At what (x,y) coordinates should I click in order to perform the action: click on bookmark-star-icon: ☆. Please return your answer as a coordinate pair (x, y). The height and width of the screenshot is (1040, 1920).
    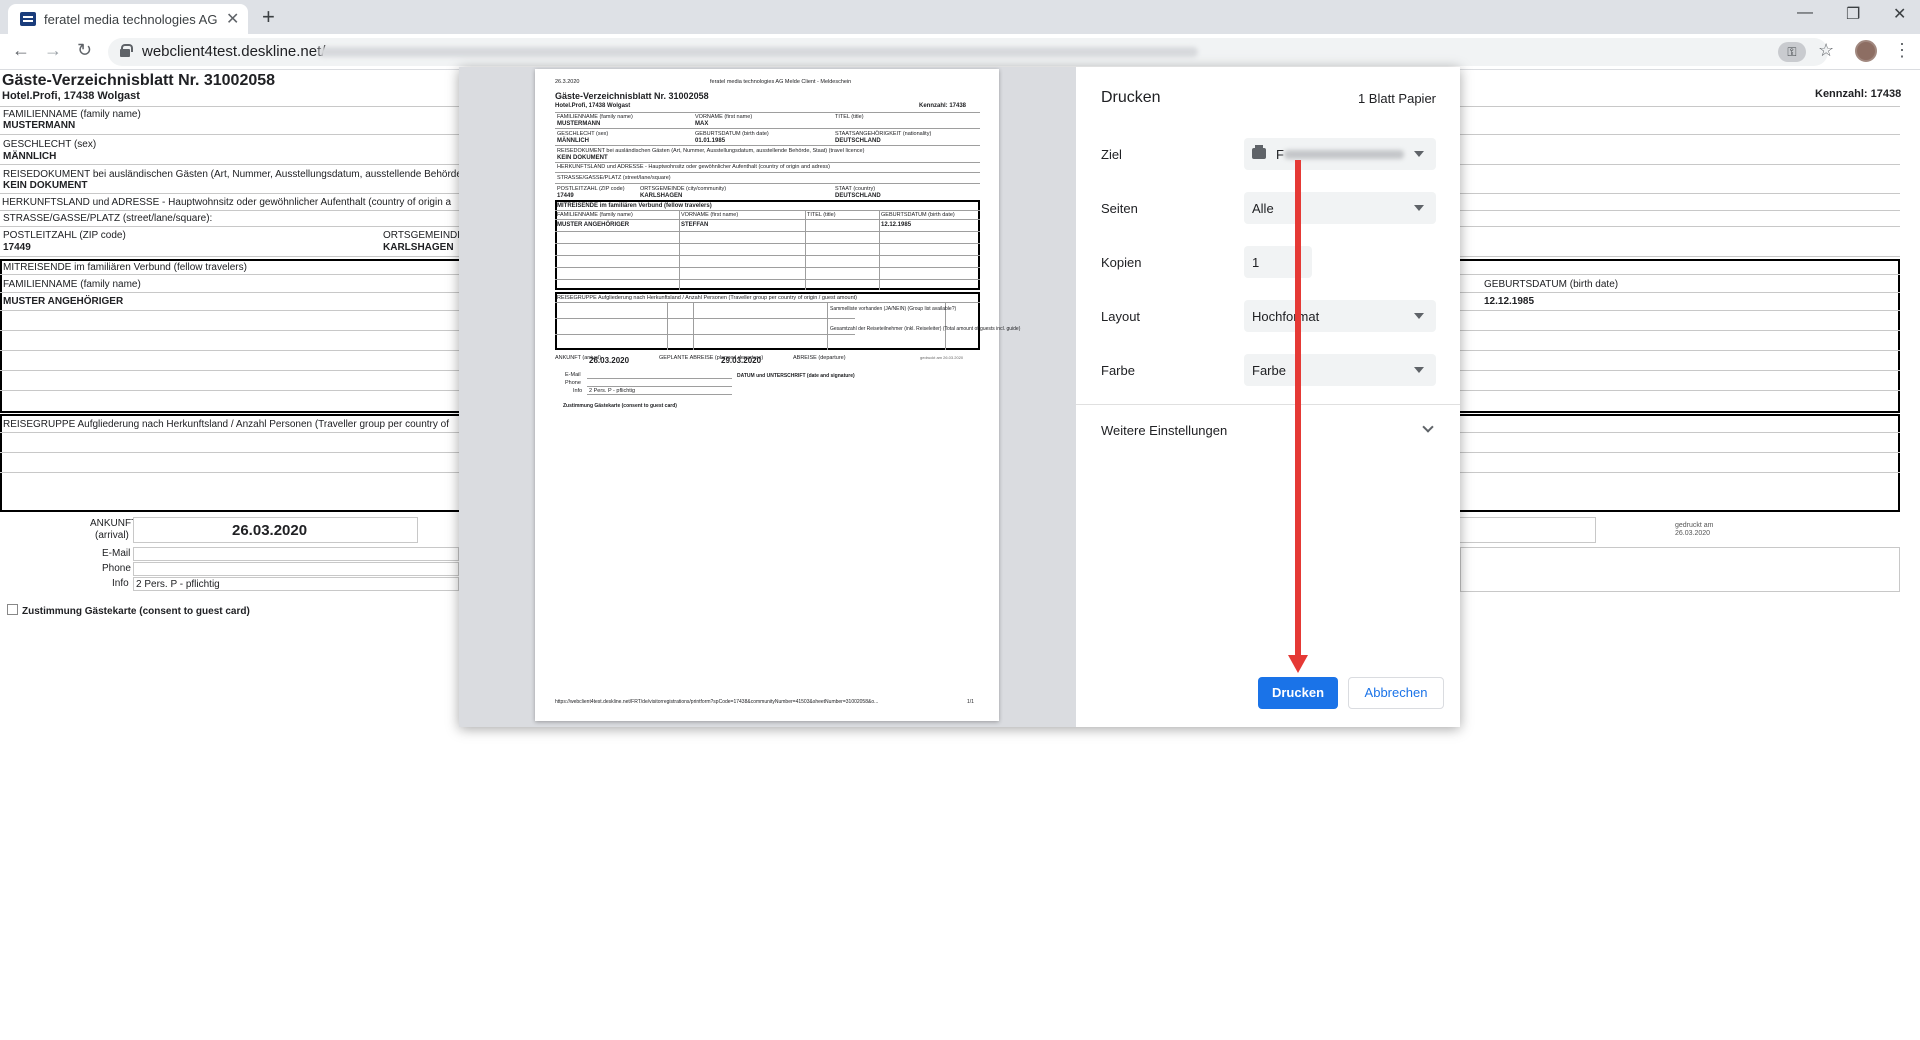
    Looking at the image, I should click on (1826, 50).